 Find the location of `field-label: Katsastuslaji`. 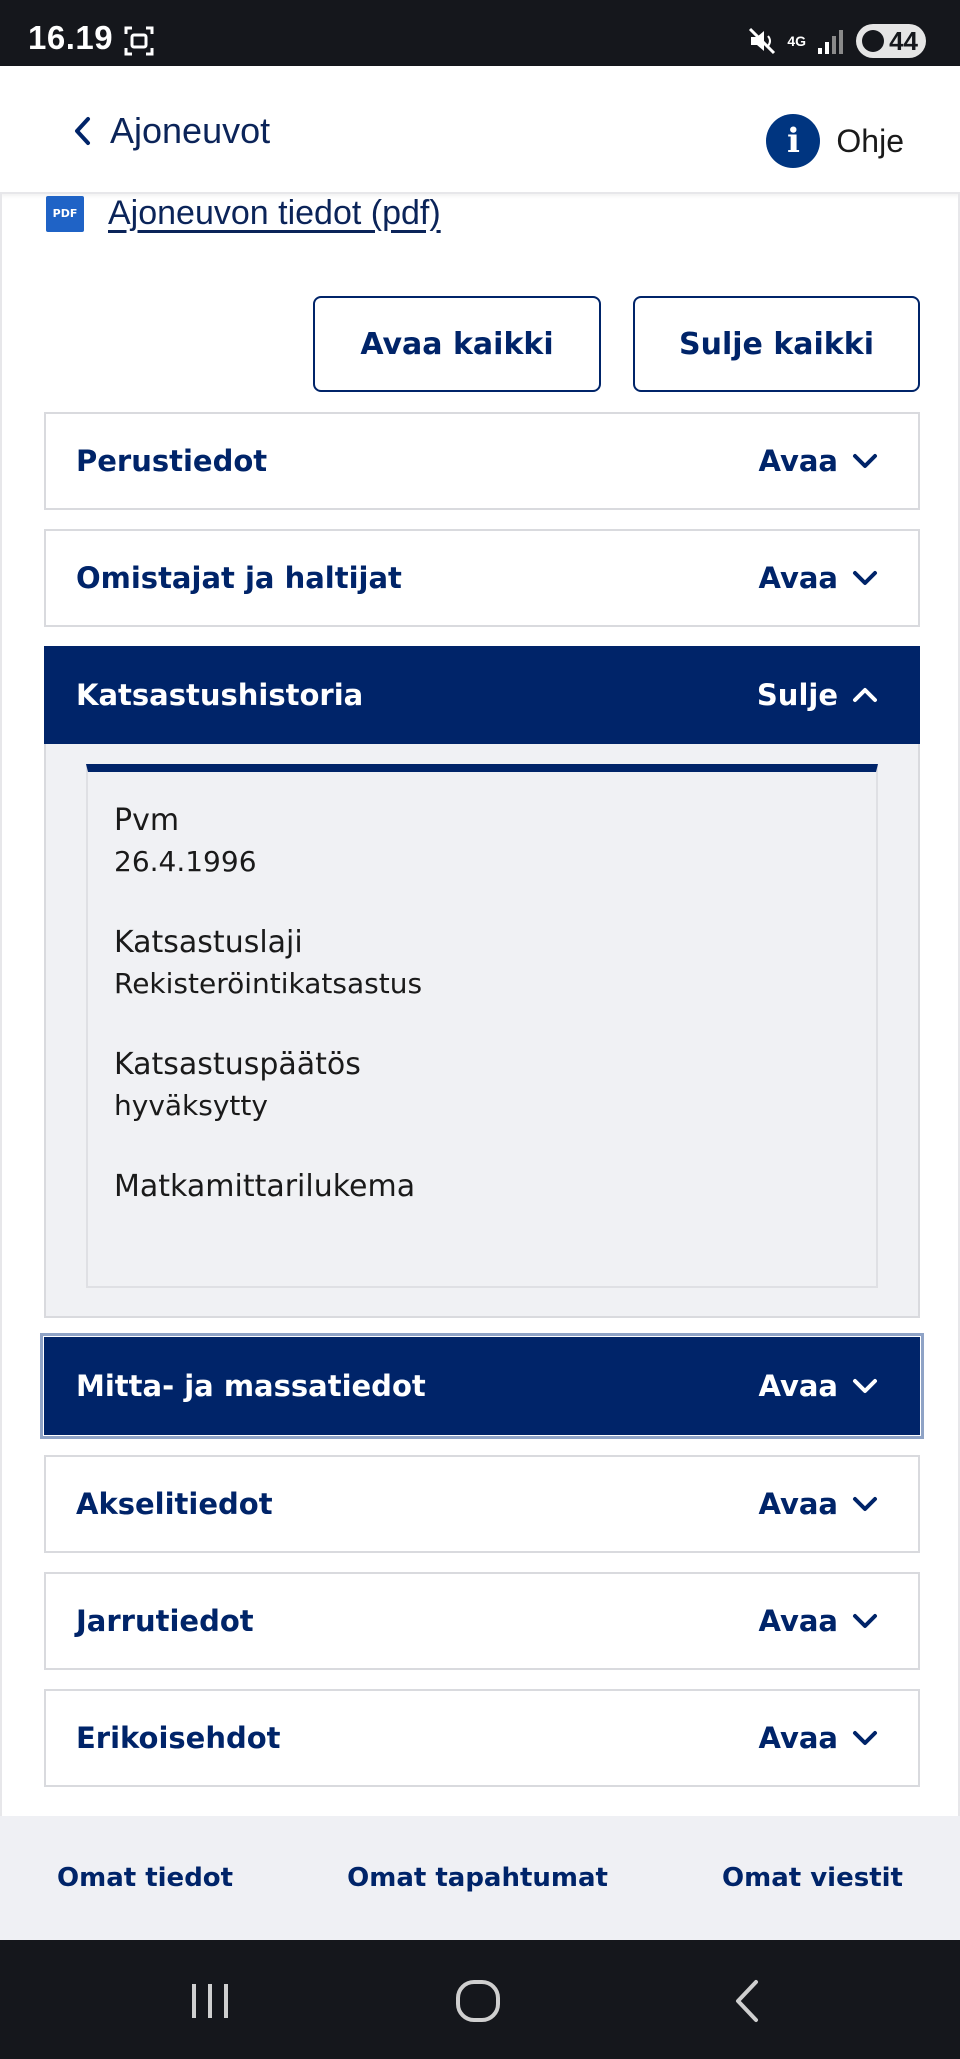

field-label: Katsastuslaji is located at coordinates (208, 942).